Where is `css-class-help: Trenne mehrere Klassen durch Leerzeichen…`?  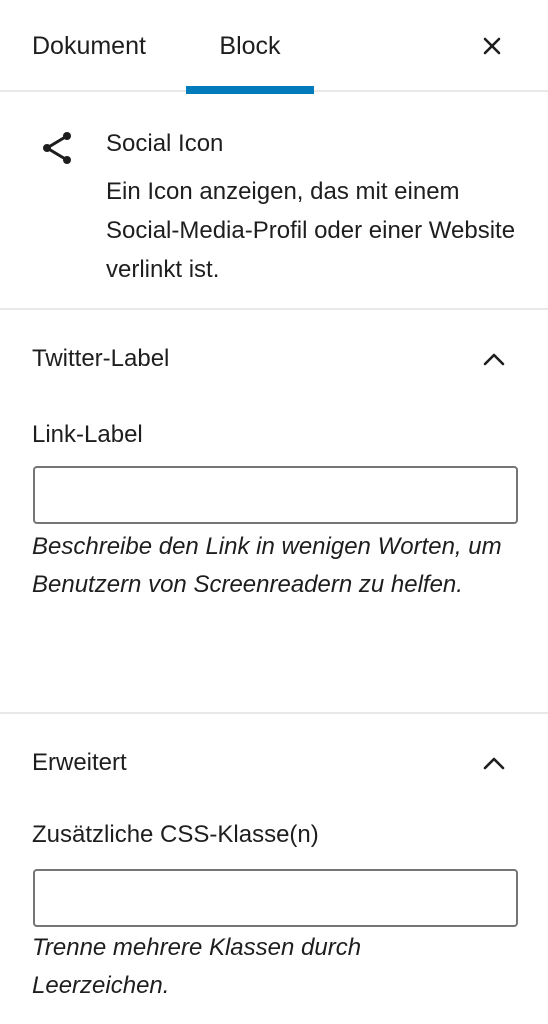
css-class-help: Trenne mehrere Klassen durch Leerzeichen… is located at coordinates (197, 966).